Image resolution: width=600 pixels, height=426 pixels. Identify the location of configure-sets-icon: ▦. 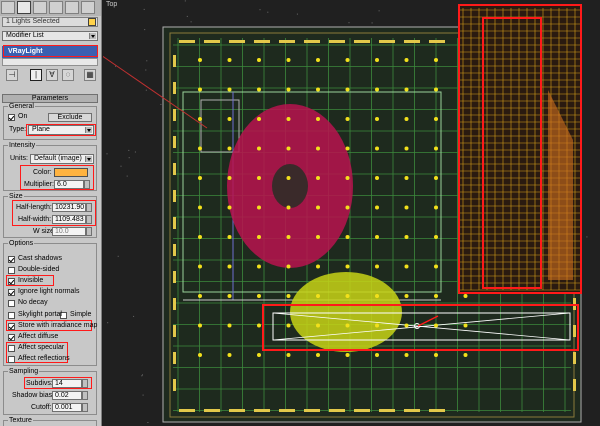
(90, 75).